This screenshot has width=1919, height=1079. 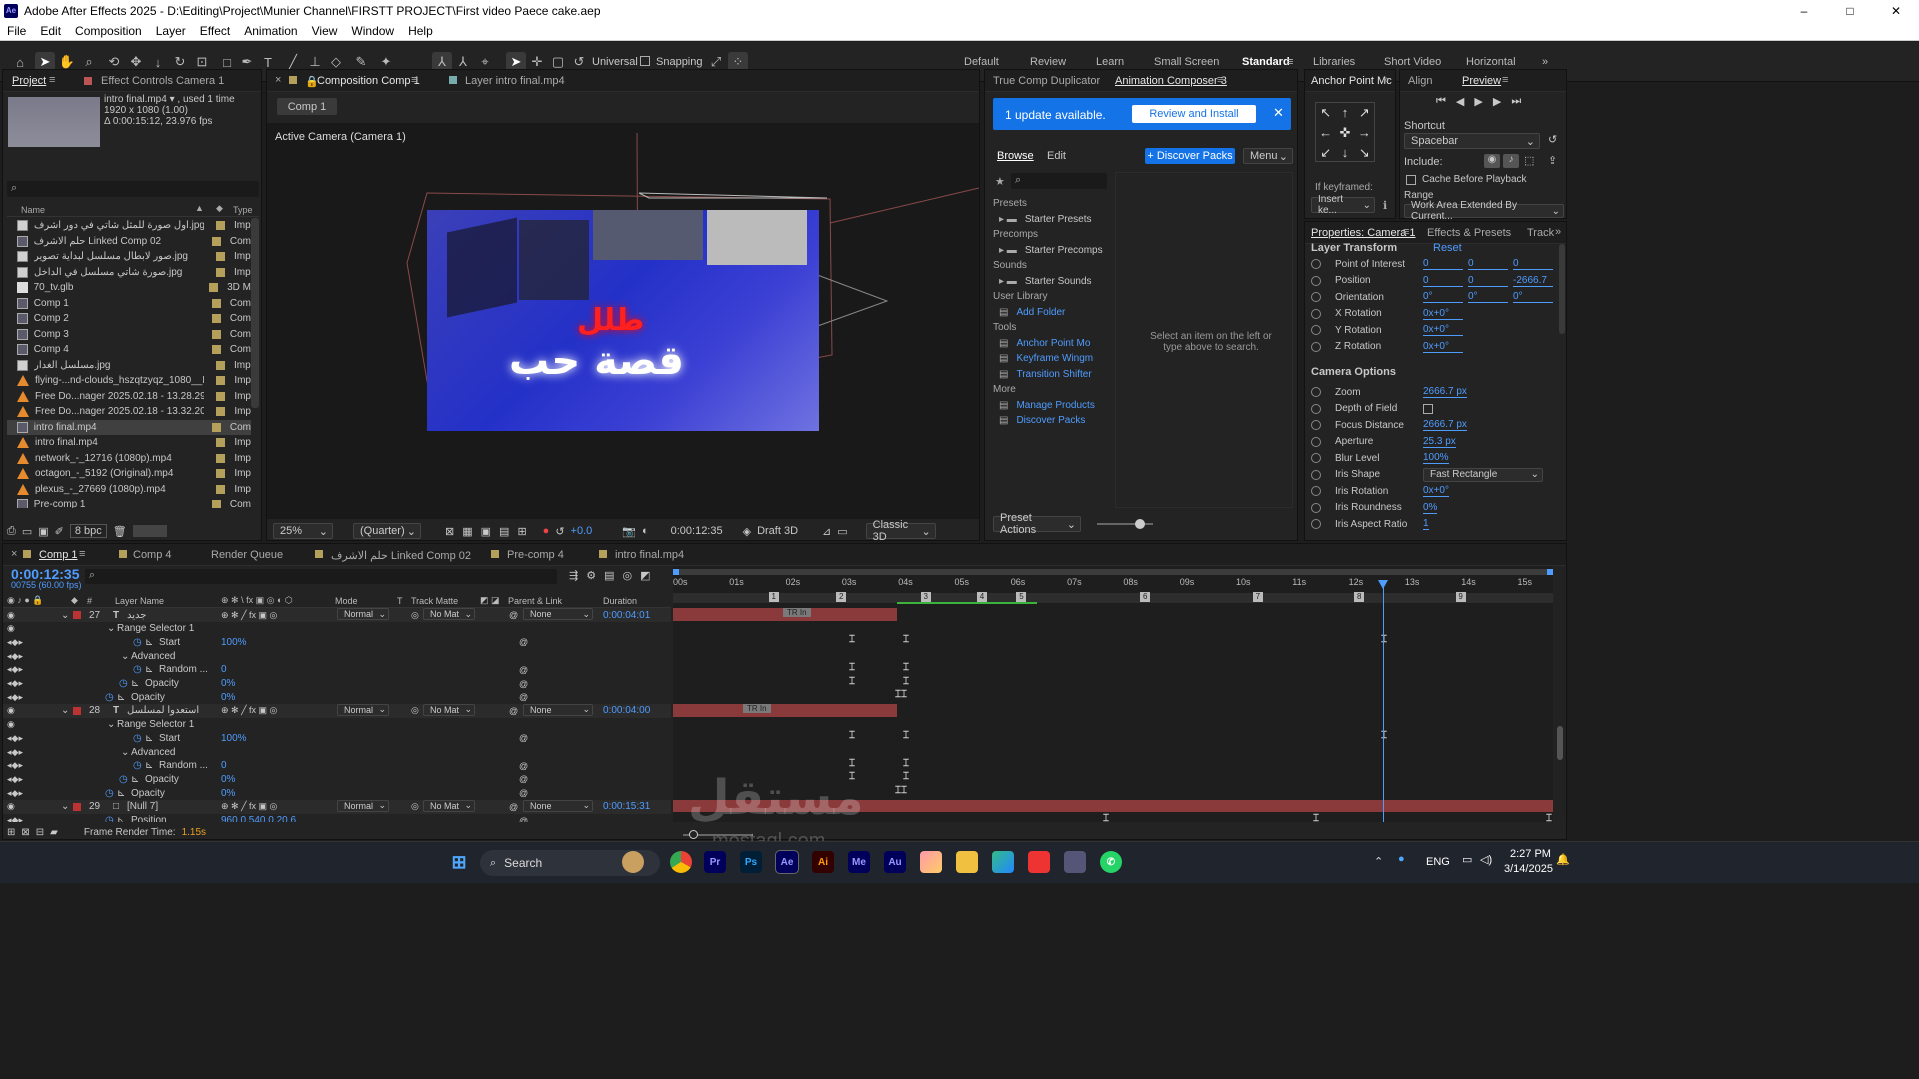 What do you see at coordinates (129, 272) in the screenshot?
I see `project-item: صورة شاتي مسلسل في الداخل.jpg Imp` at bounding box center [129, 272].